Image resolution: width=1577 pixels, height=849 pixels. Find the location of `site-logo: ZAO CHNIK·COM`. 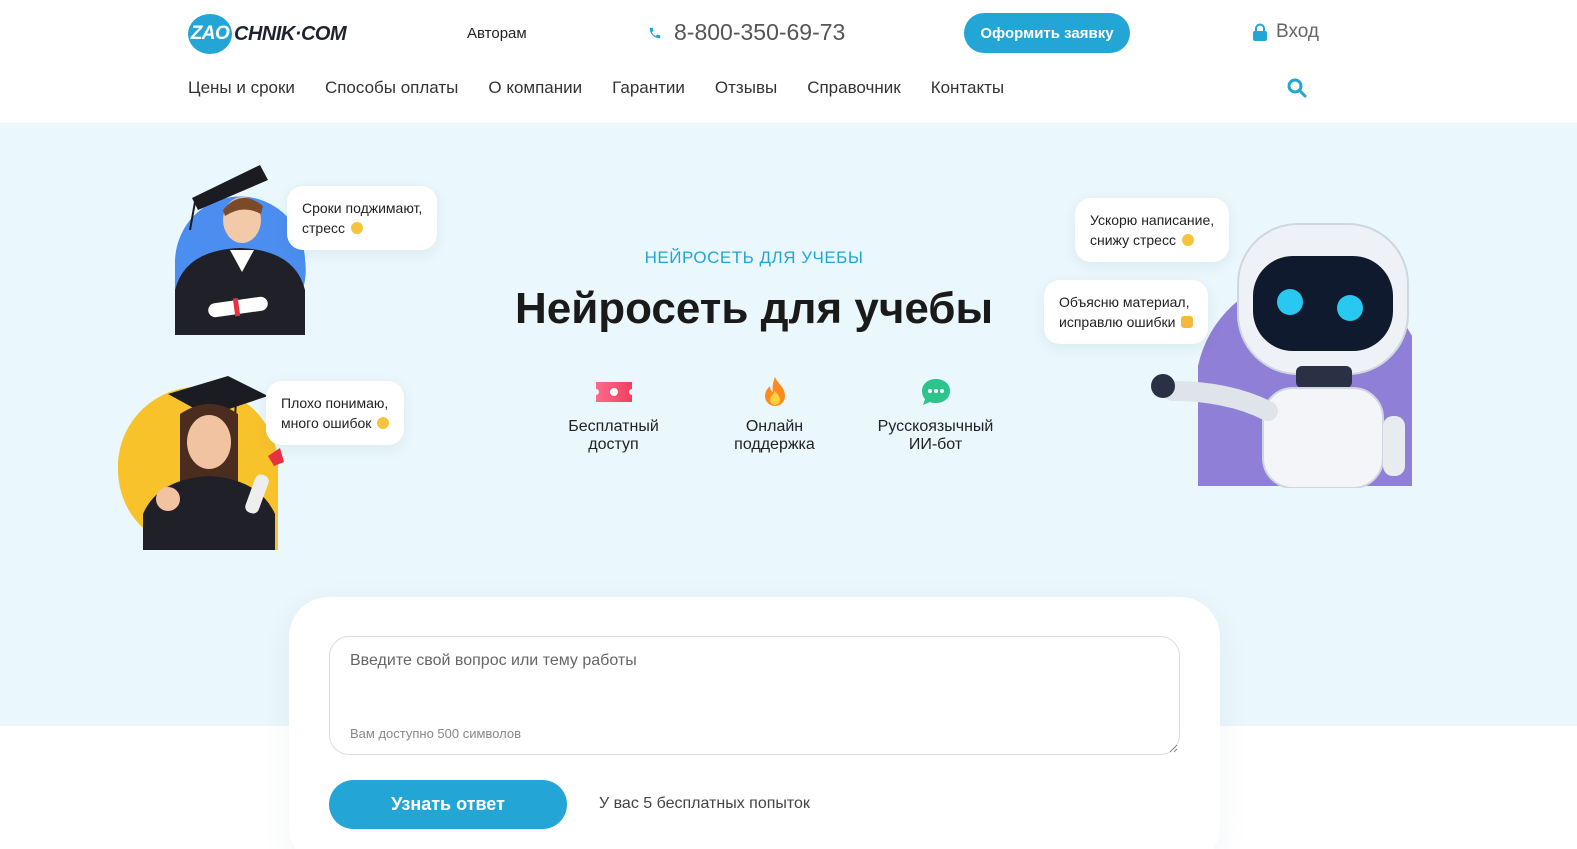

site-logo: ZAO CHNIK·COM is located at coordinates (267, 34).